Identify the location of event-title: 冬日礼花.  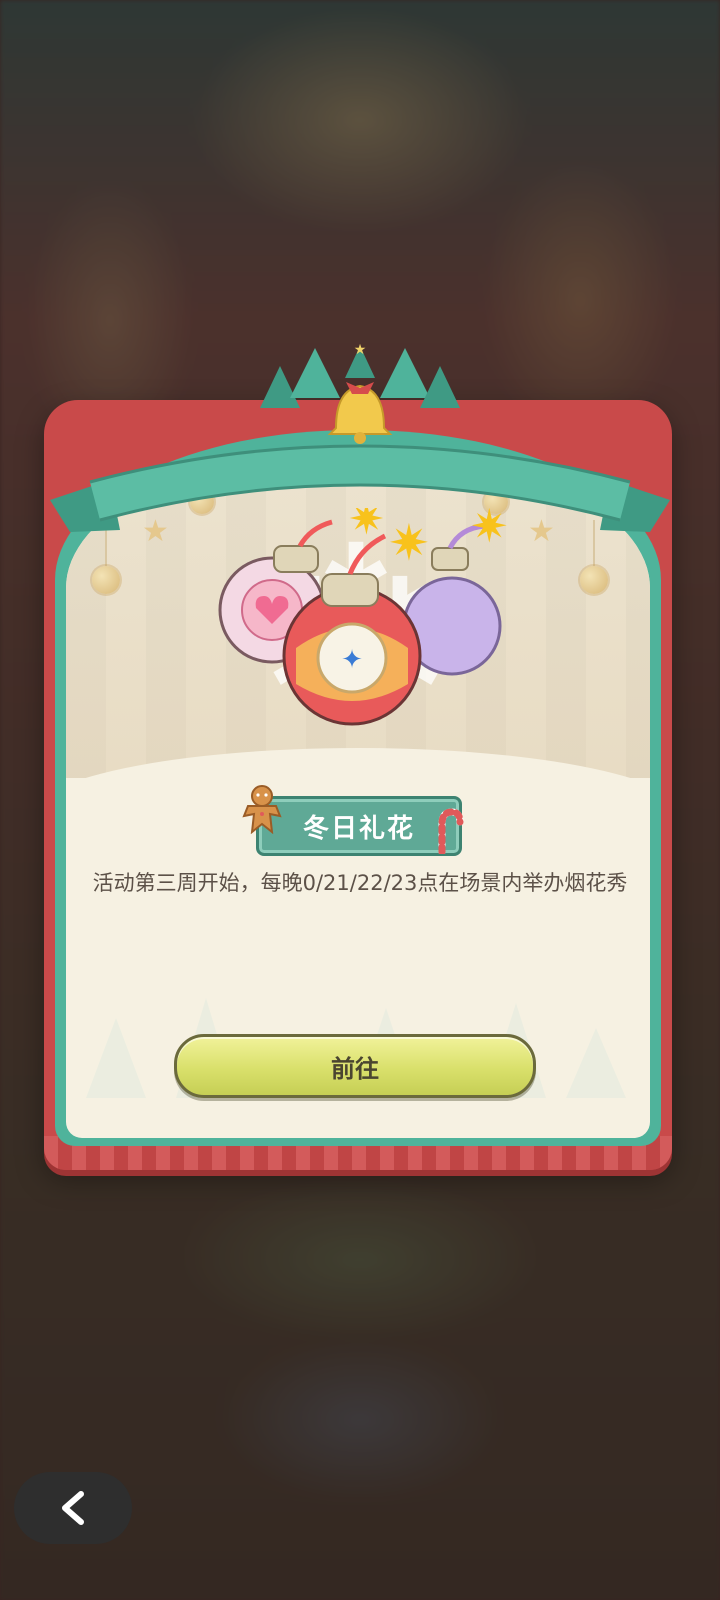
(358, 828).